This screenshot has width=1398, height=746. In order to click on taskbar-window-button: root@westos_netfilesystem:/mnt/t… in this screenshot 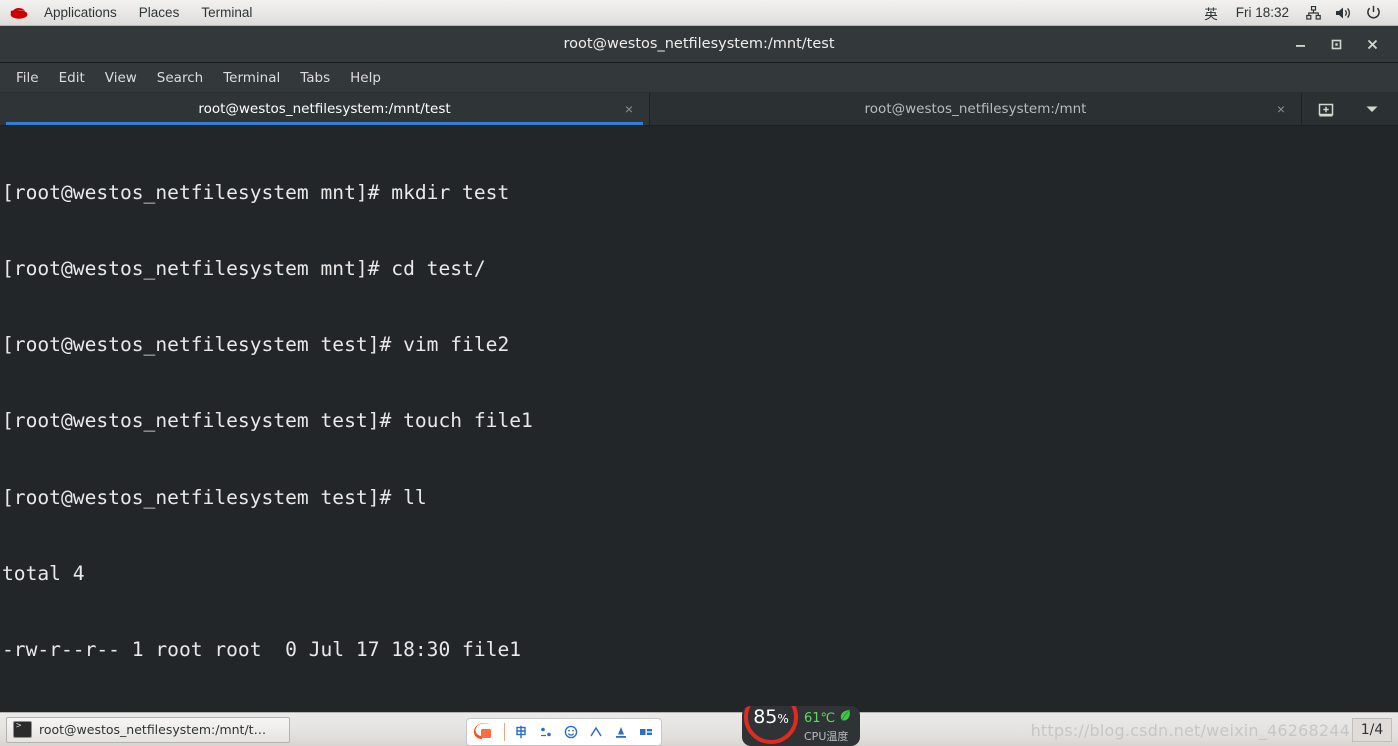, I will do `click(148, 729)`.